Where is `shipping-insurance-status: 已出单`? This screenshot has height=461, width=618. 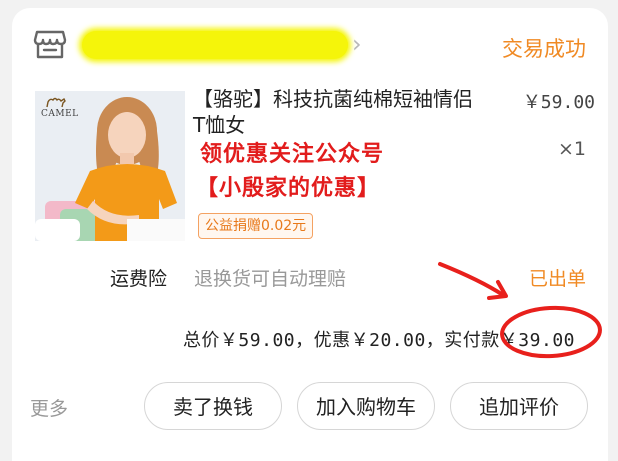
shipping-insurance-status: 已出单 is located at coordinates (557, 277).